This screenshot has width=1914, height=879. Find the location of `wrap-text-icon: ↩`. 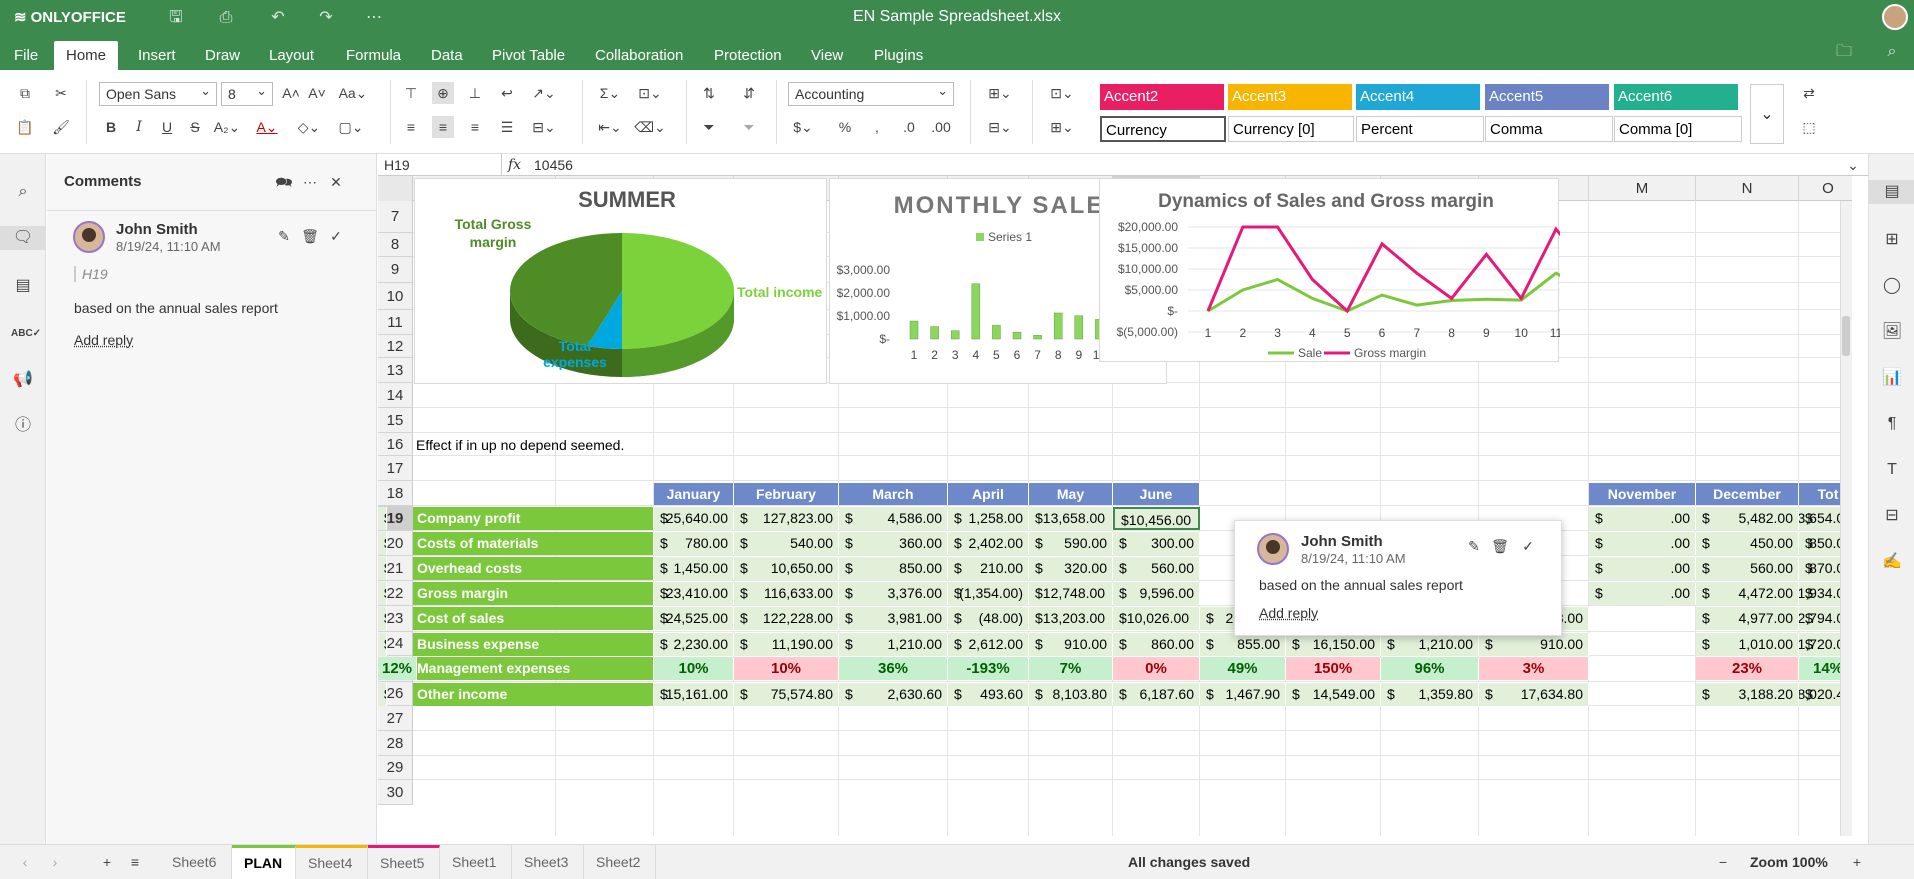

wrap-text-icon: ↩ is located at coordinates (507, 93).